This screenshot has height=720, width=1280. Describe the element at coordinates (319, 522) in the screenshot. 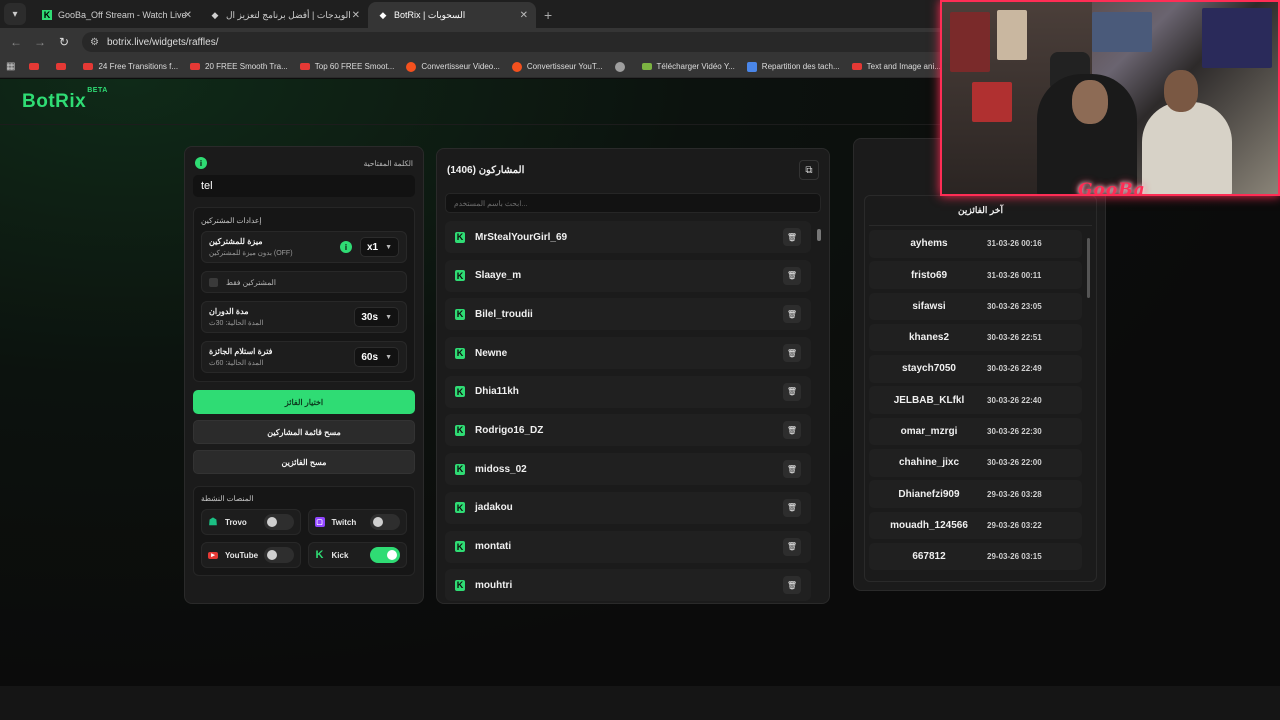

I see `twitch-icon: ▢` at that location.